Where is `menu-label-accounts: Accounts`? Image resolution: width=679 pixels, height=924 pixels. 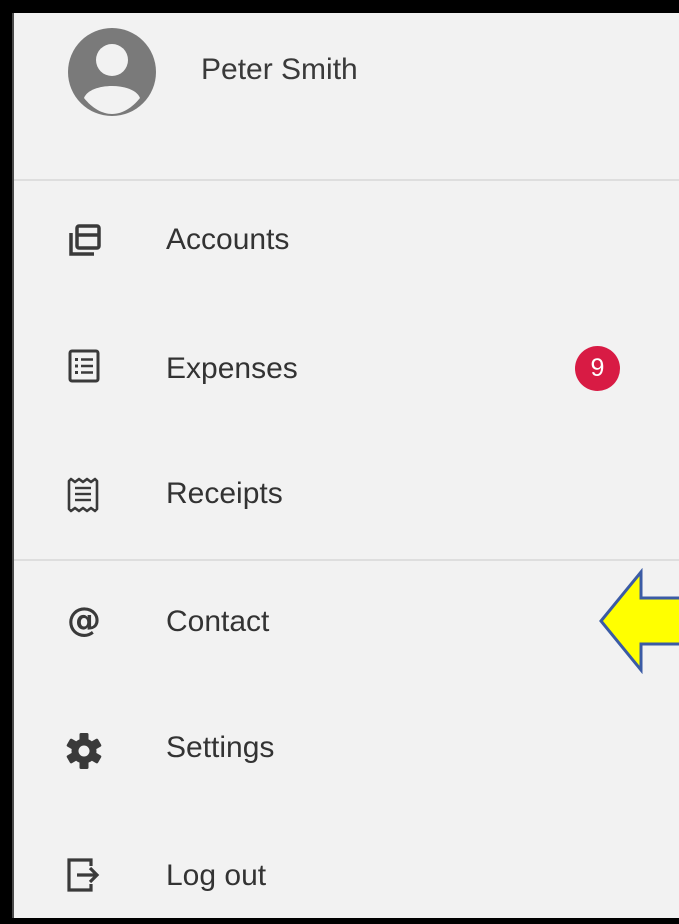
menu-label-accounts: Accounts is located at coordinates (228, 239).